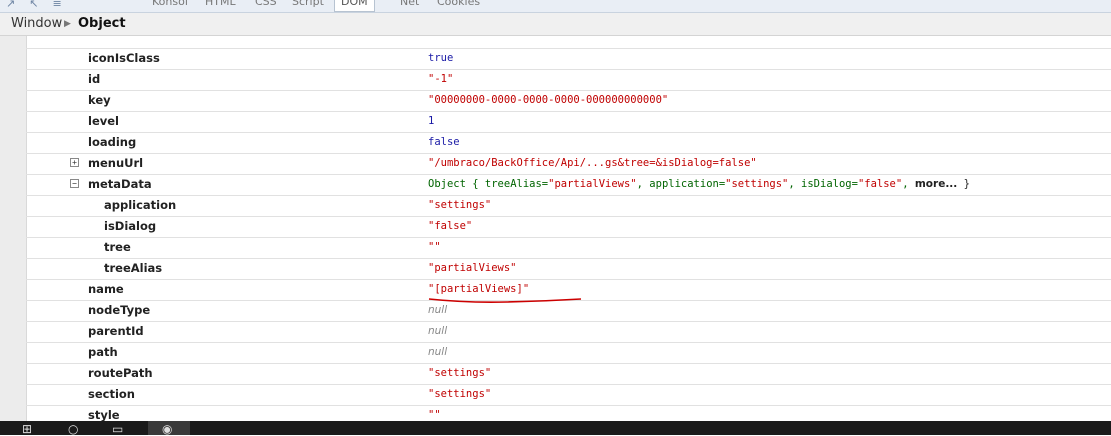 This screenshot has height=436, width=1111. What do you see at coordinates (102, 23) in the screenshot?
I see `breadcrumb-object: Object` at bounding box center [102, 23].